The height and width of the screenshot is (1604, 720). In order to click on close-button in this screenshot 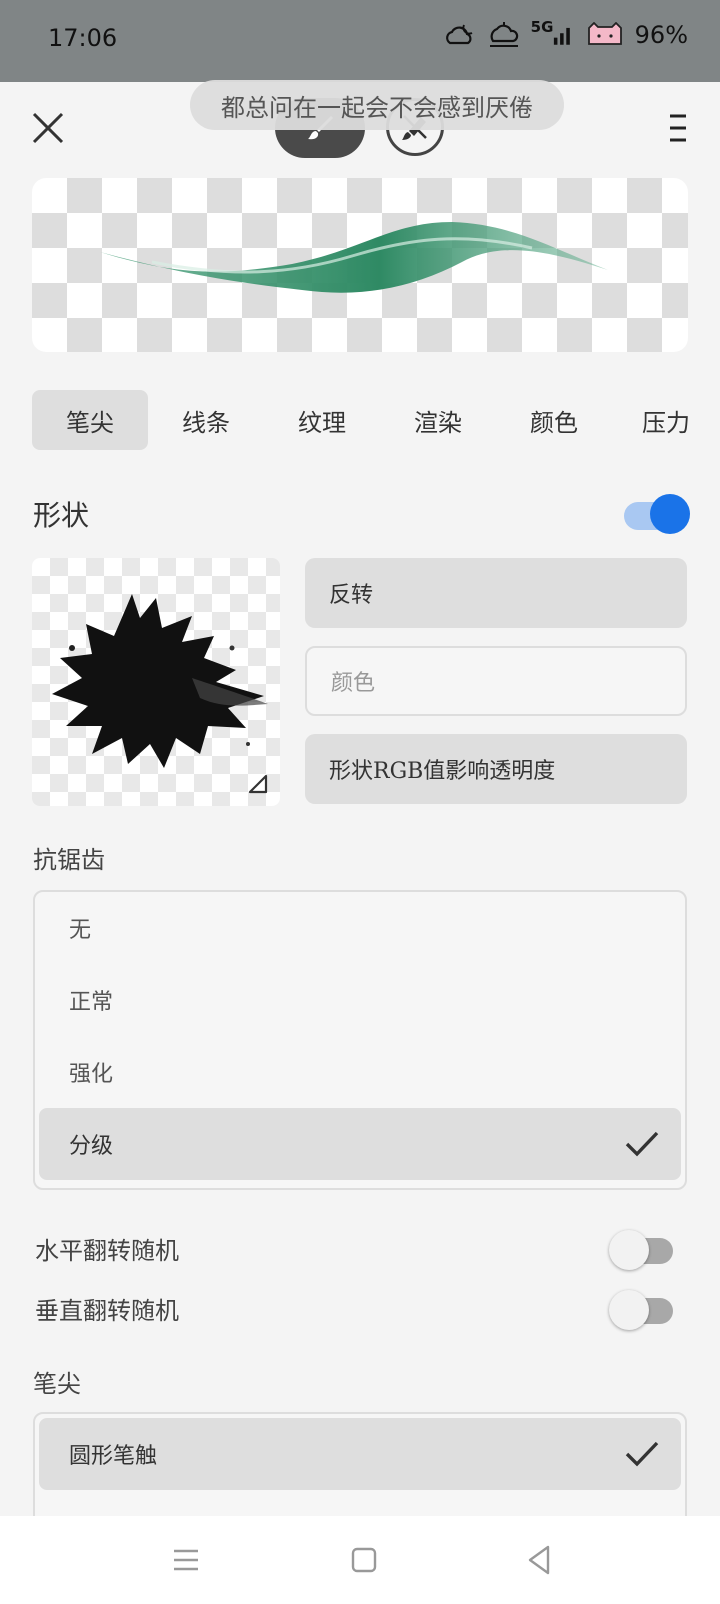, I will do `click(48, 128)`.